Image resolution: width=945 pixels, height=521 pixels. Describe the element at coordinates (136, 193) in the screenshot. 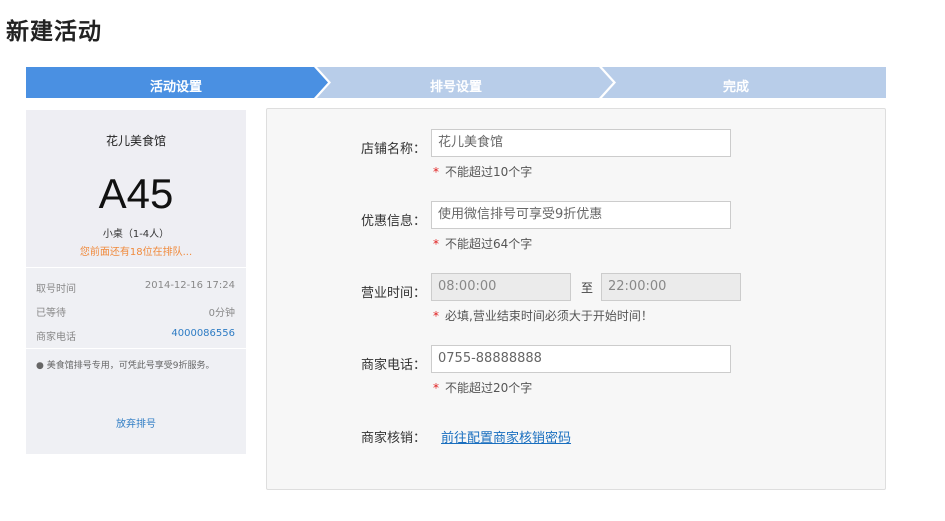

I see `ticket-number: A45` at that location.